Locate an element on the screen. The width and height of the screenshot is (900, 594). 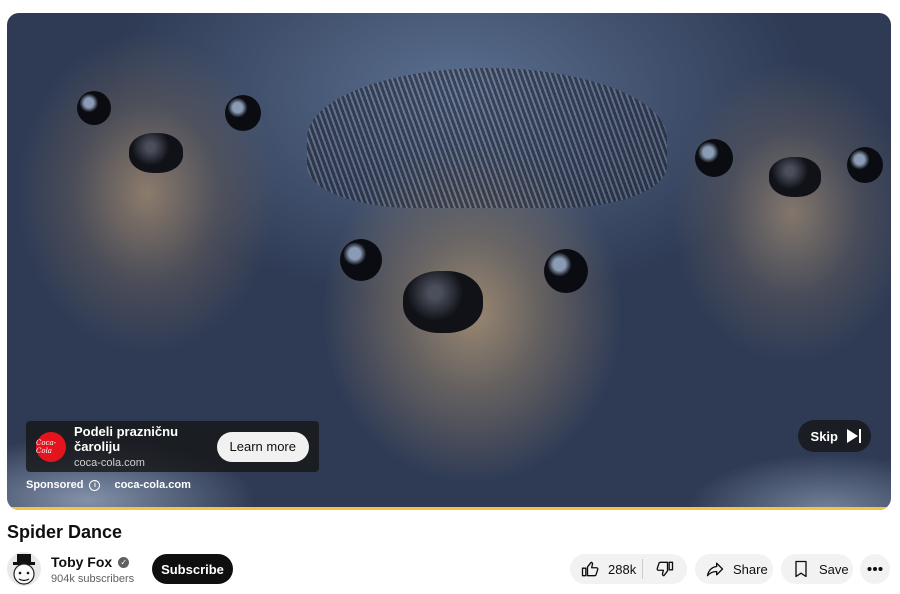
thumbs-down-icon is located at coordinates (665, 569).